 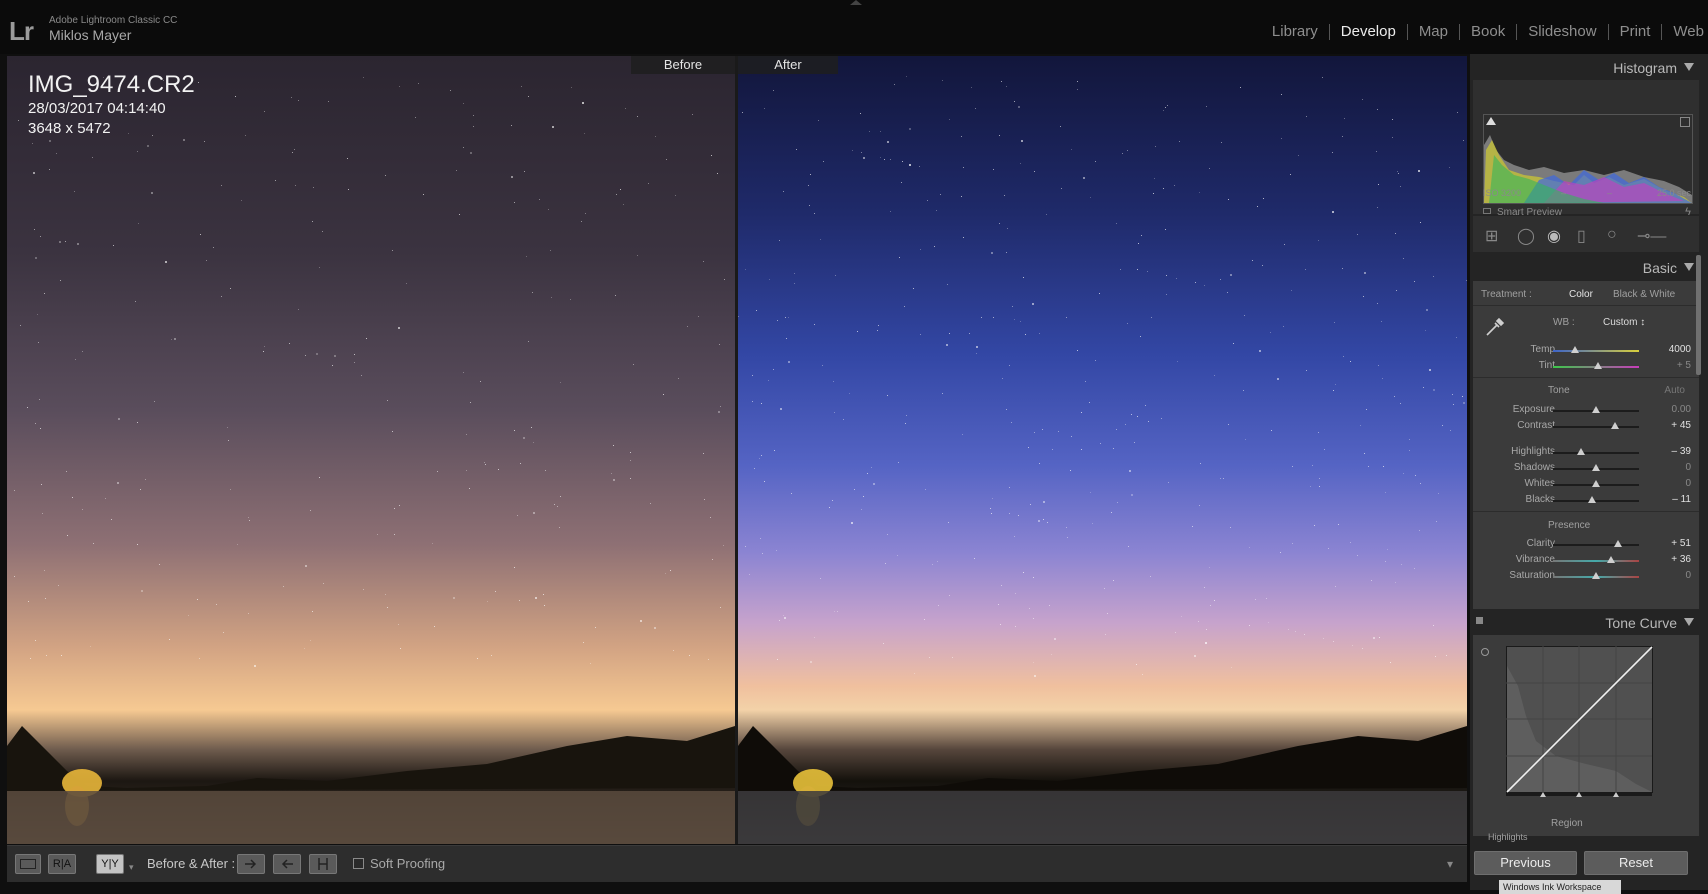 I want to click on graduated-filter-icon: ▯, so click(x=1581, y=236).